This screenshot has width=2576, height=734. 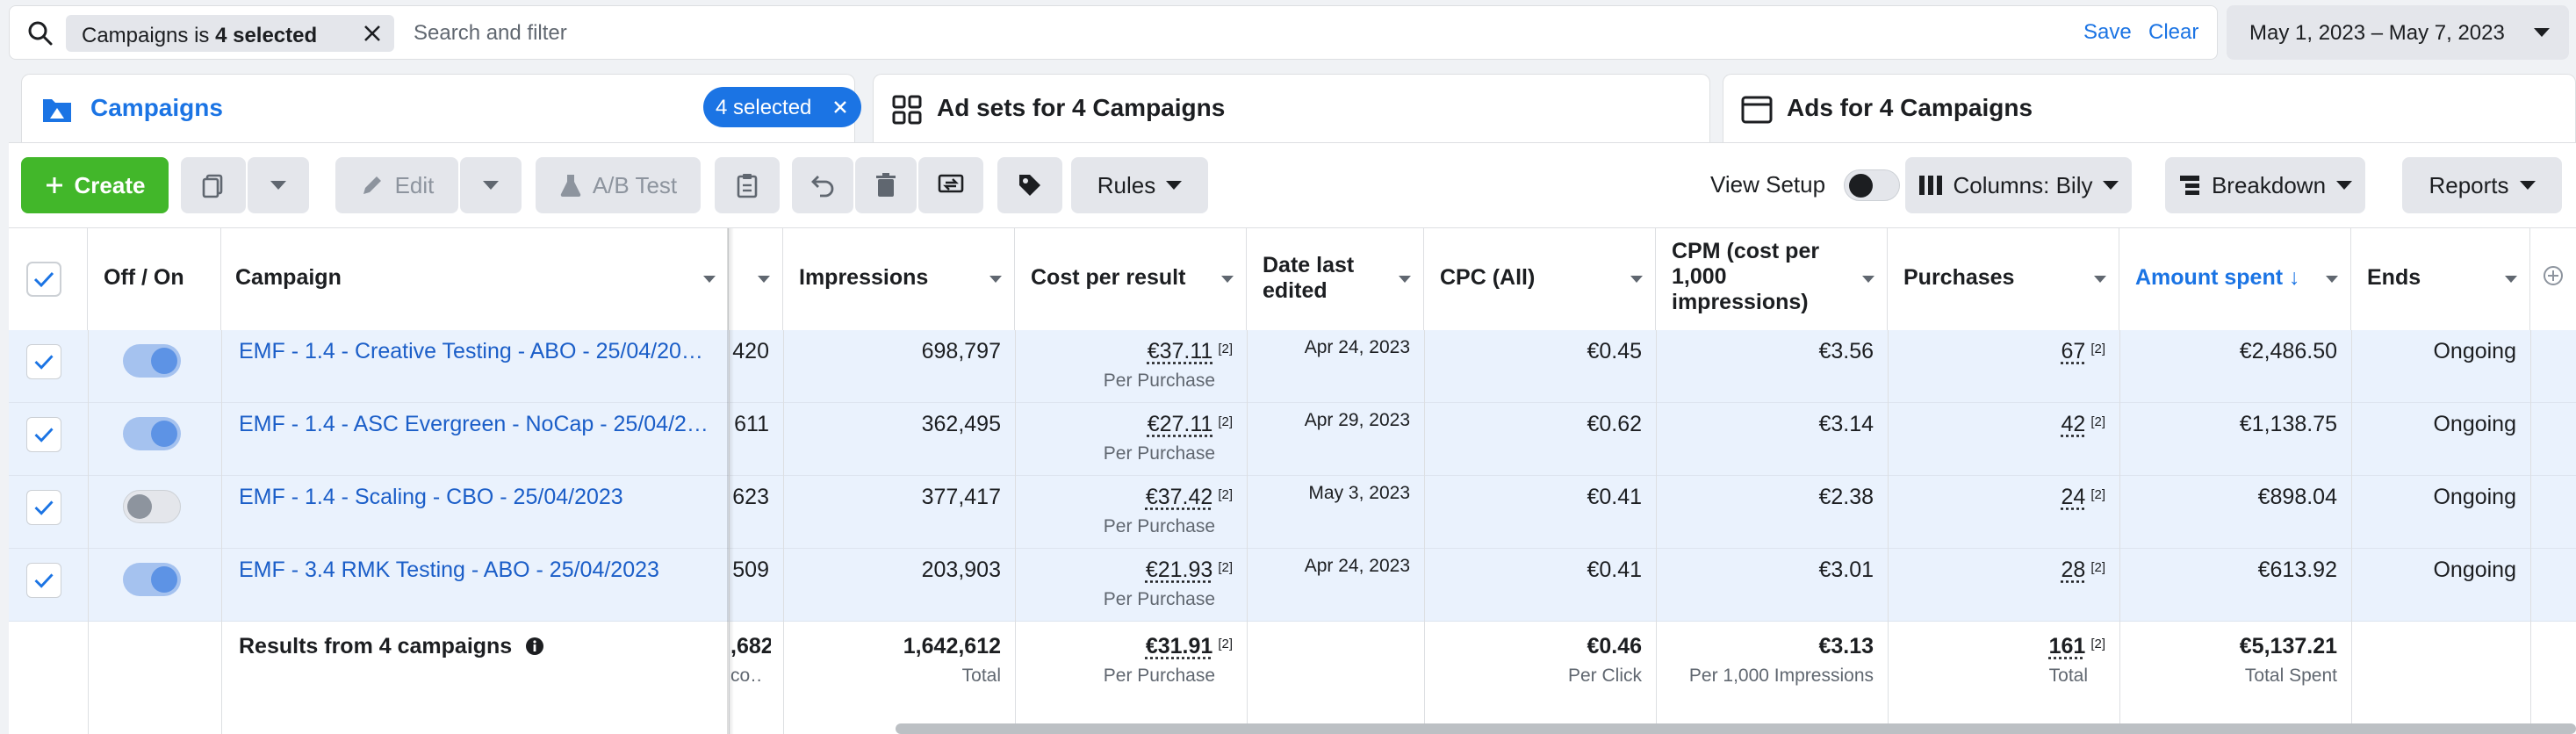 What do you see at coordinates (2074, 497) in the screenshot?
I see `purchases-count: 24` at bounding box center [2074, 497].